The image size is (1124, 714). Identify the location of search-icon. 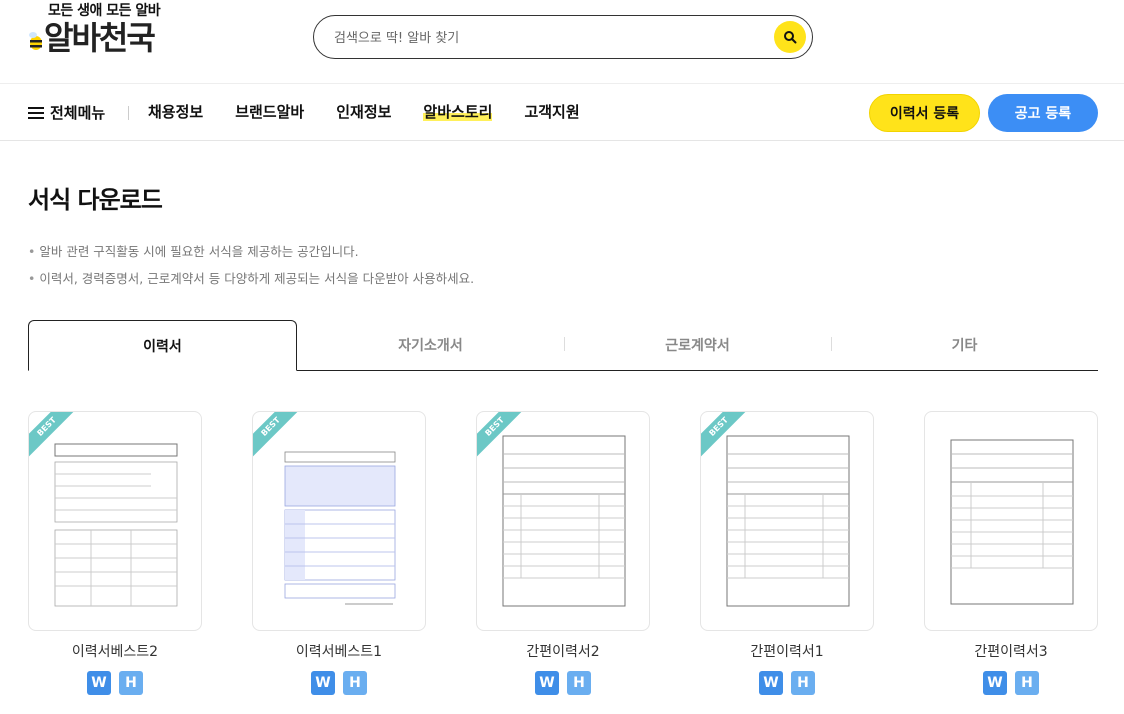
(790, 37).